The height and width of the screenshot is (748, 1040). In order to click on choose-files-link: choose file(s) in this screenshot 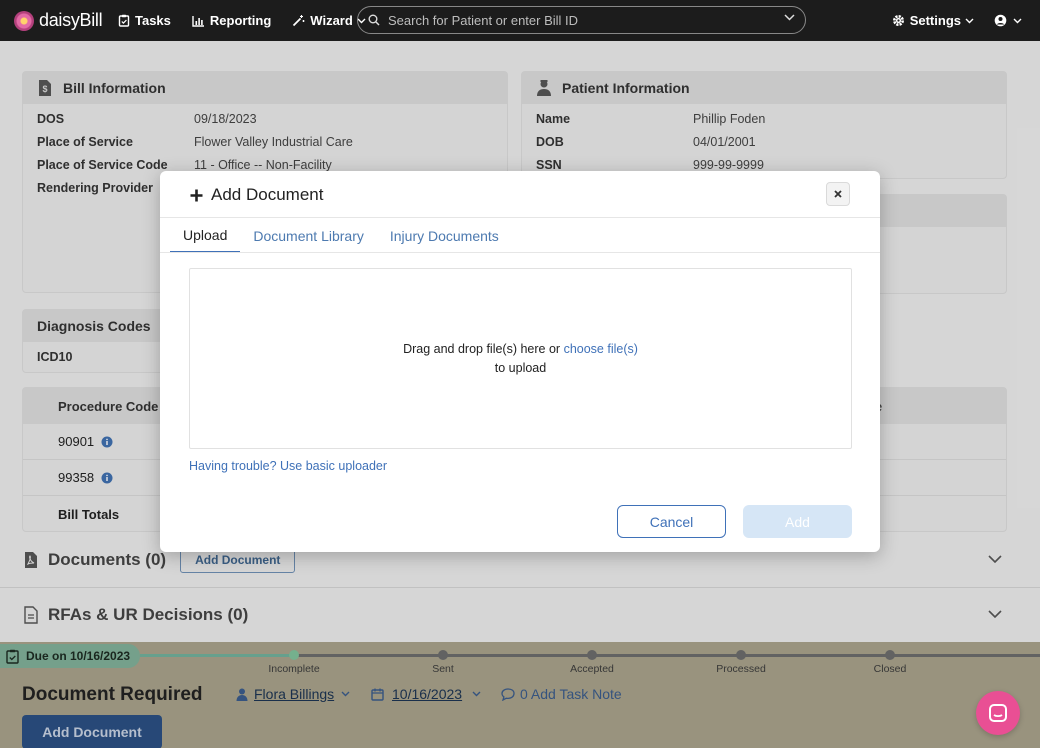, I will do `click(601, 349)`.